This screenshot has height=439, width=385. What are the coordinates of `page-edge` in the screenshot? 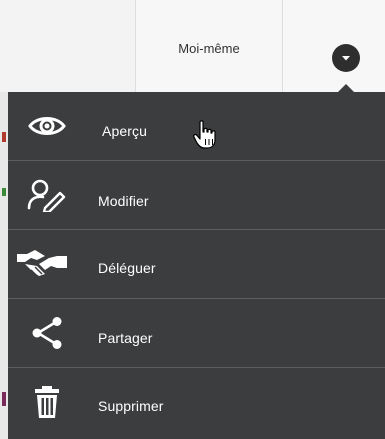 It's located at (4, 265).